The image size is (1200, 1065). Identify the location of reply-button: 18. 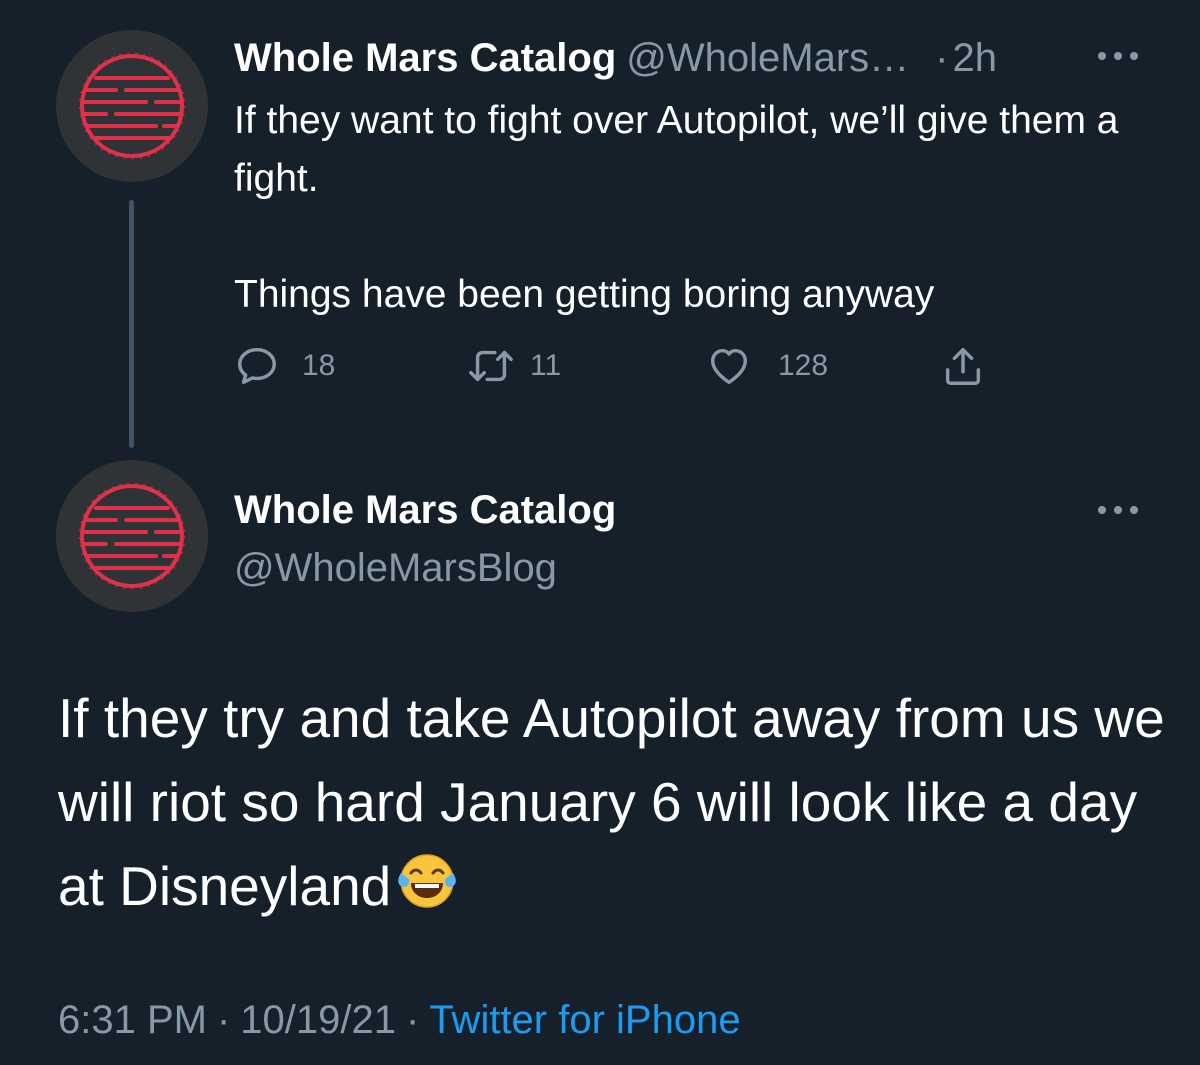
(284, 366).